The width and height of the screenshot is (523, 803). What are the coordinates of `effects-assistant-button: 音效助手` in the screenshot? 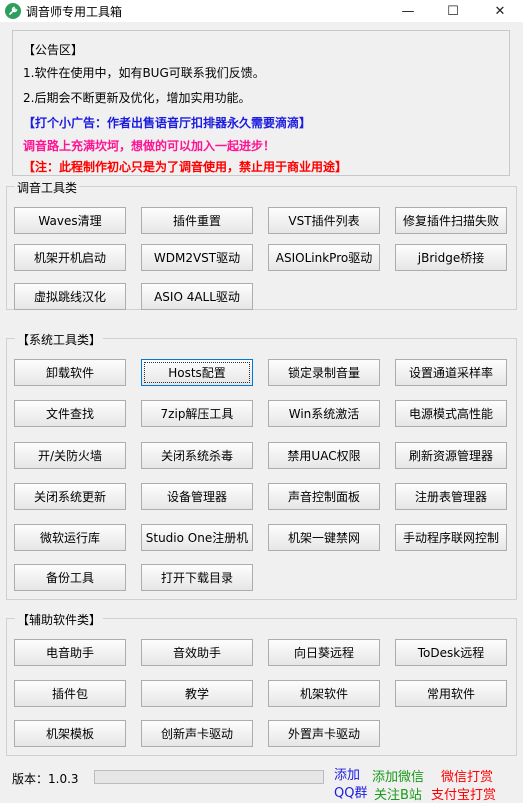 It's located at (197, 652).